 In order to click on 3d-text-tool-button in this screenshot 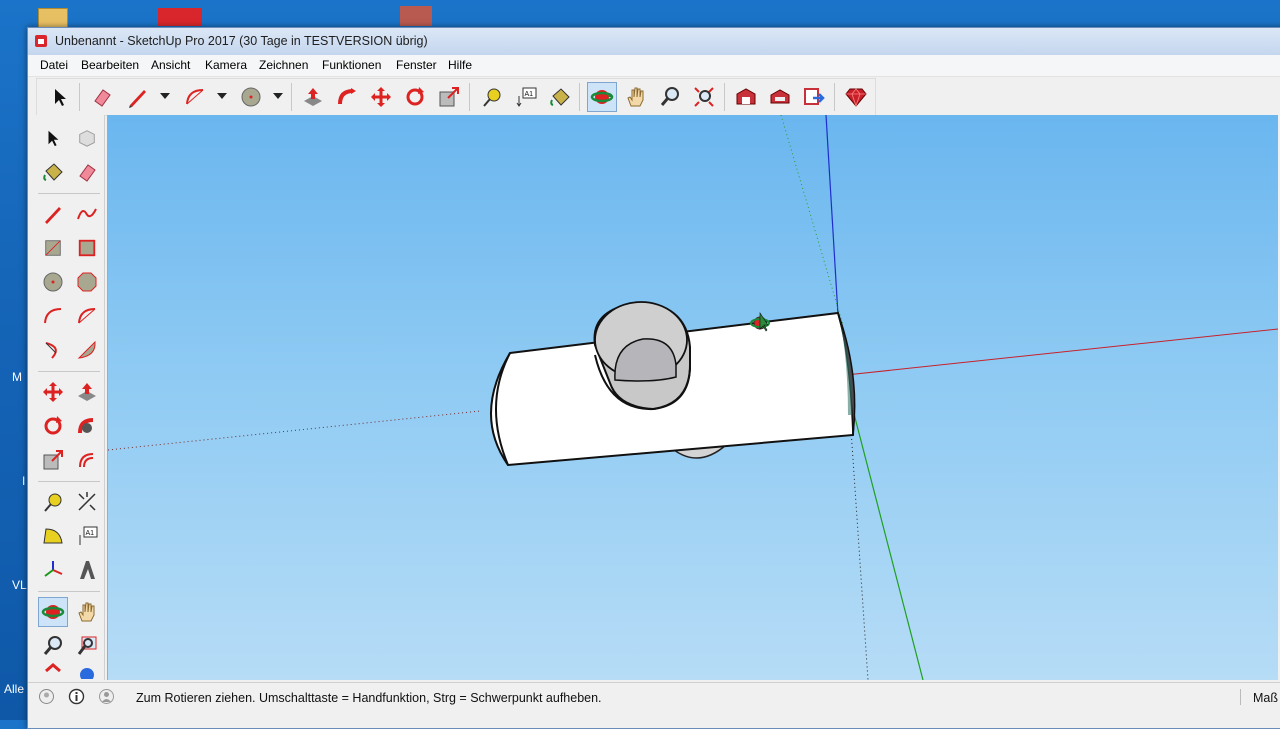, I will do `click(87, 570)`.